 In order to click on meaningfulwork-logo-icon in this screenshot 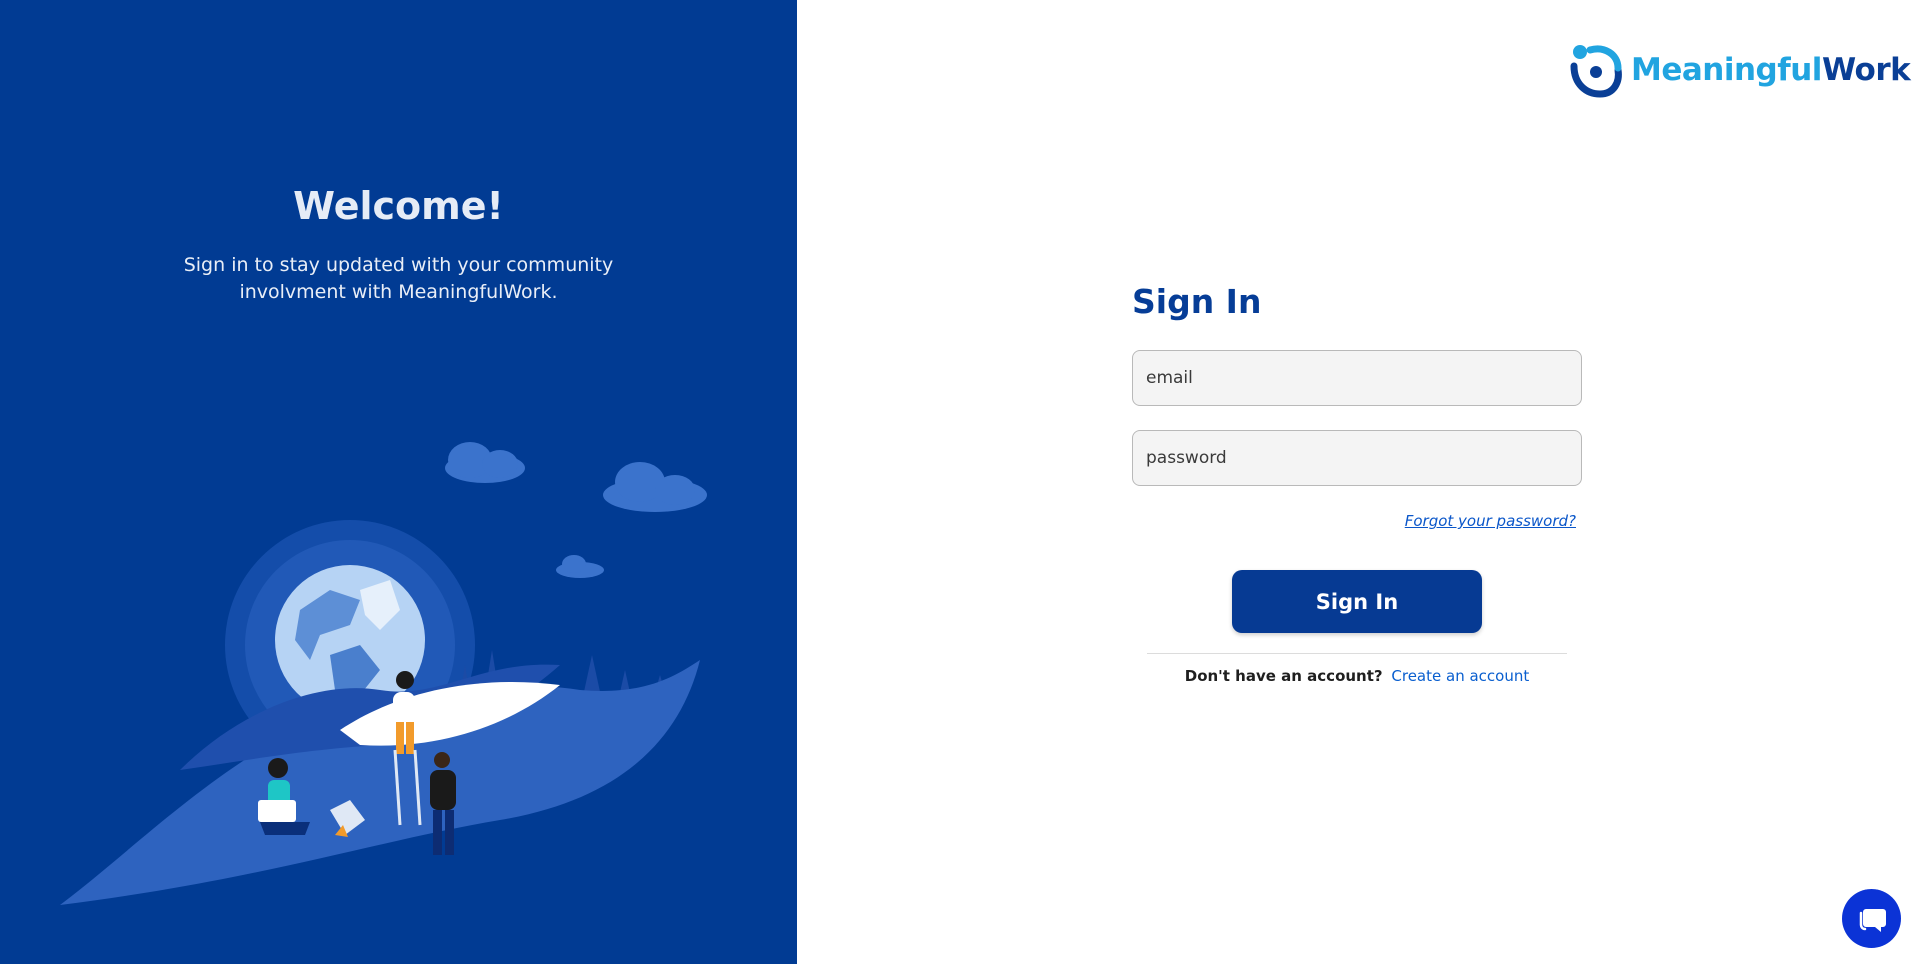, I will do `click(1596, 71)`.